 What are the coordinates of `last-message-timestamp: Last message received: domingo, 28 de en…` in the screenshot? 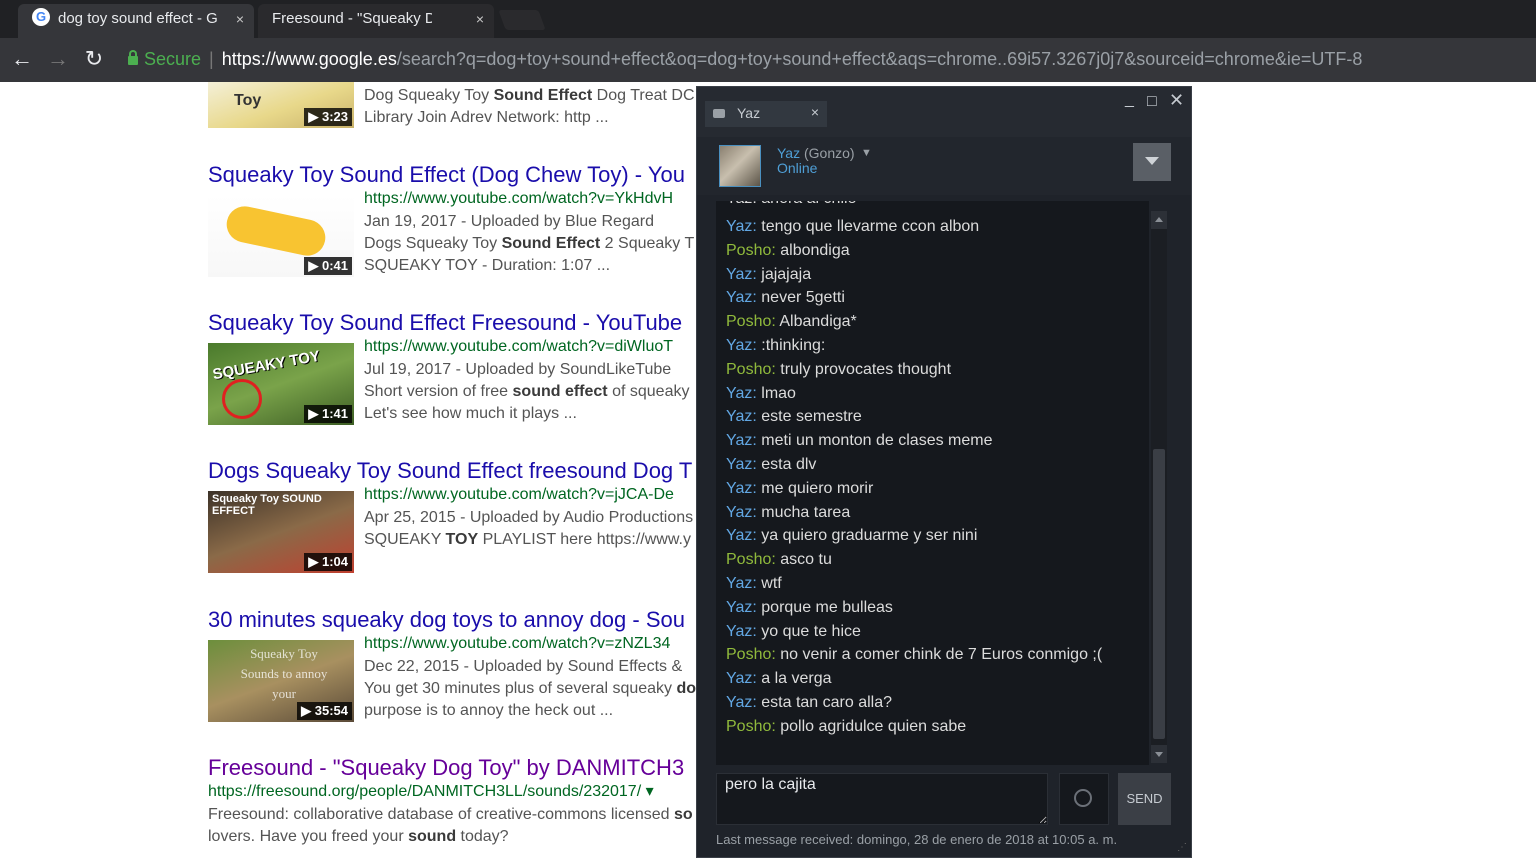 It's located at (917, 839).